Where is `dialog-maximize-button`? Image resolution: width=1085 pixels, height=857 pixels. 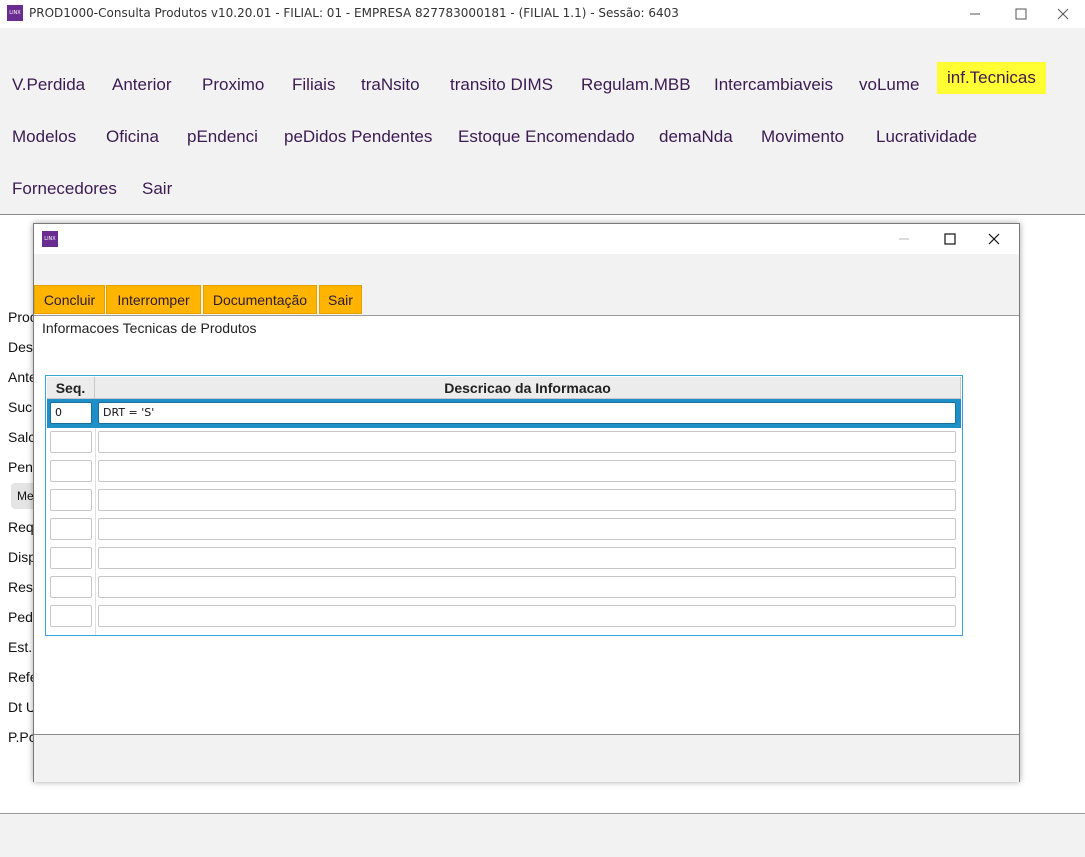 dialog-maximize-button is located at coordinates (950, 239).